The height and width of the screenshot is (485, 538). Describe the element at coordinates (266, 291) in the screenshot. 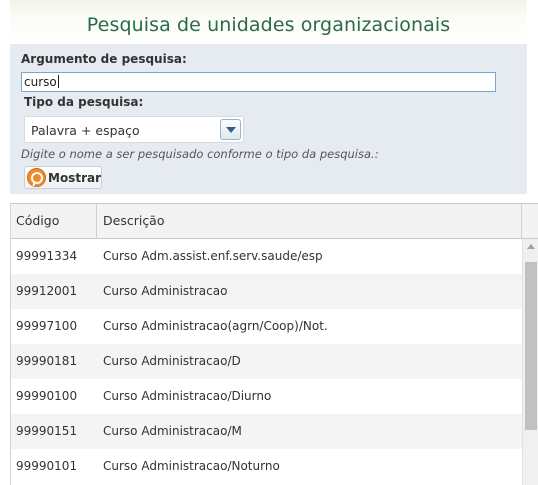

I see `table-row: 99912001 Curso Administracao` at that location.